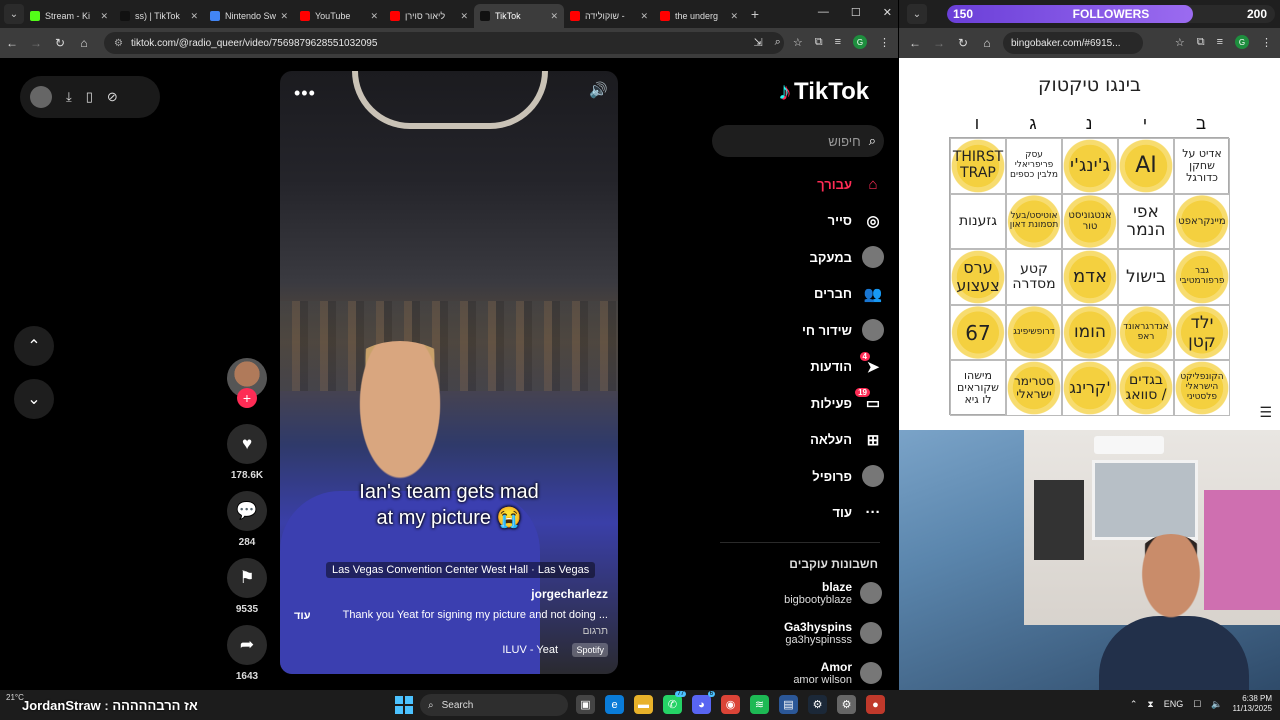 This screenshot has height=720, width=1280. I want to click on browser-tab: ss) | TikTok ✕, so click(159, 16).